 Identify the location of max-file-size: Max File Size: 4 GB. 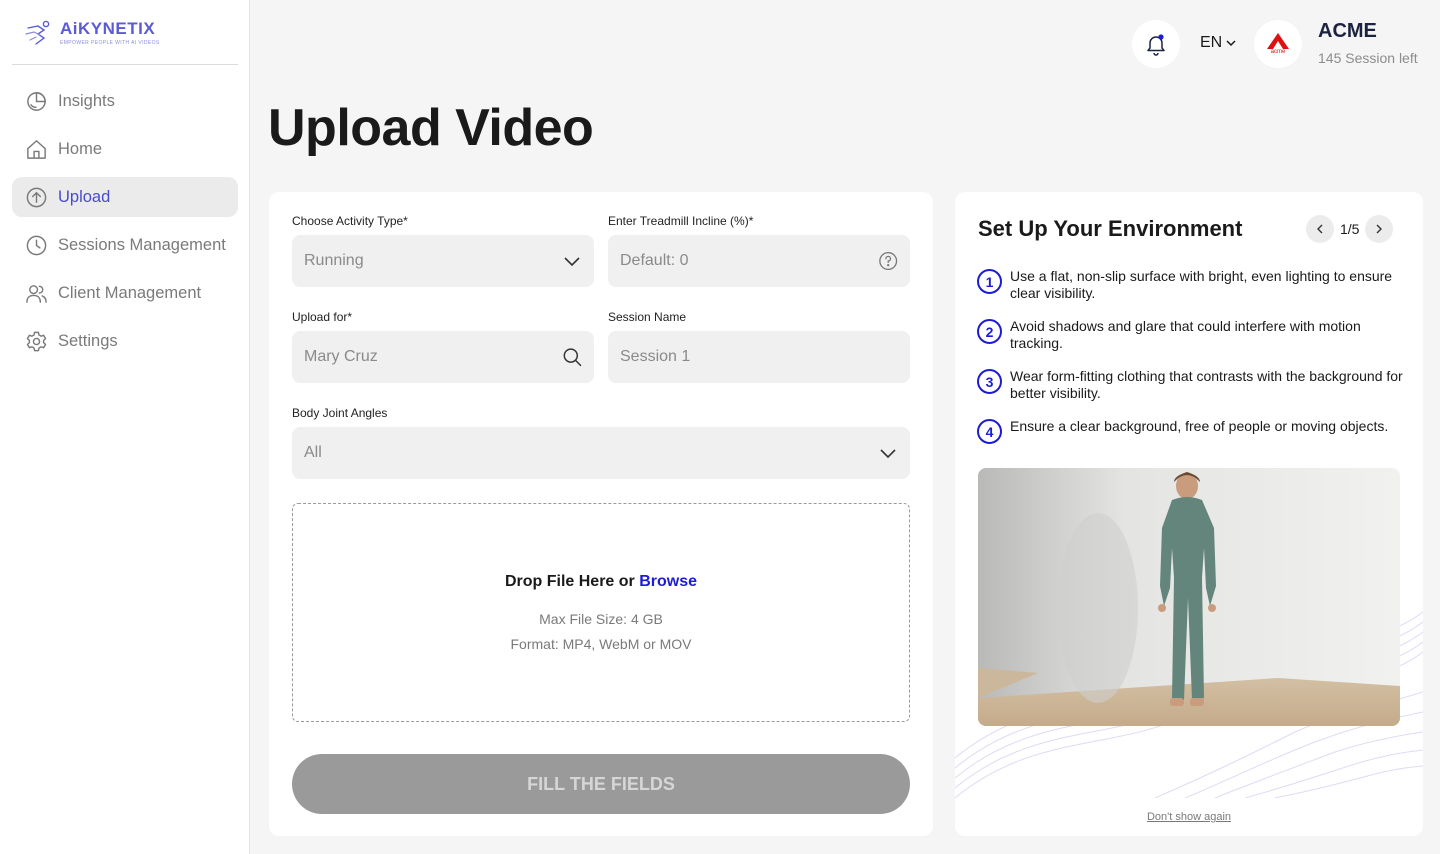
(601, 619).